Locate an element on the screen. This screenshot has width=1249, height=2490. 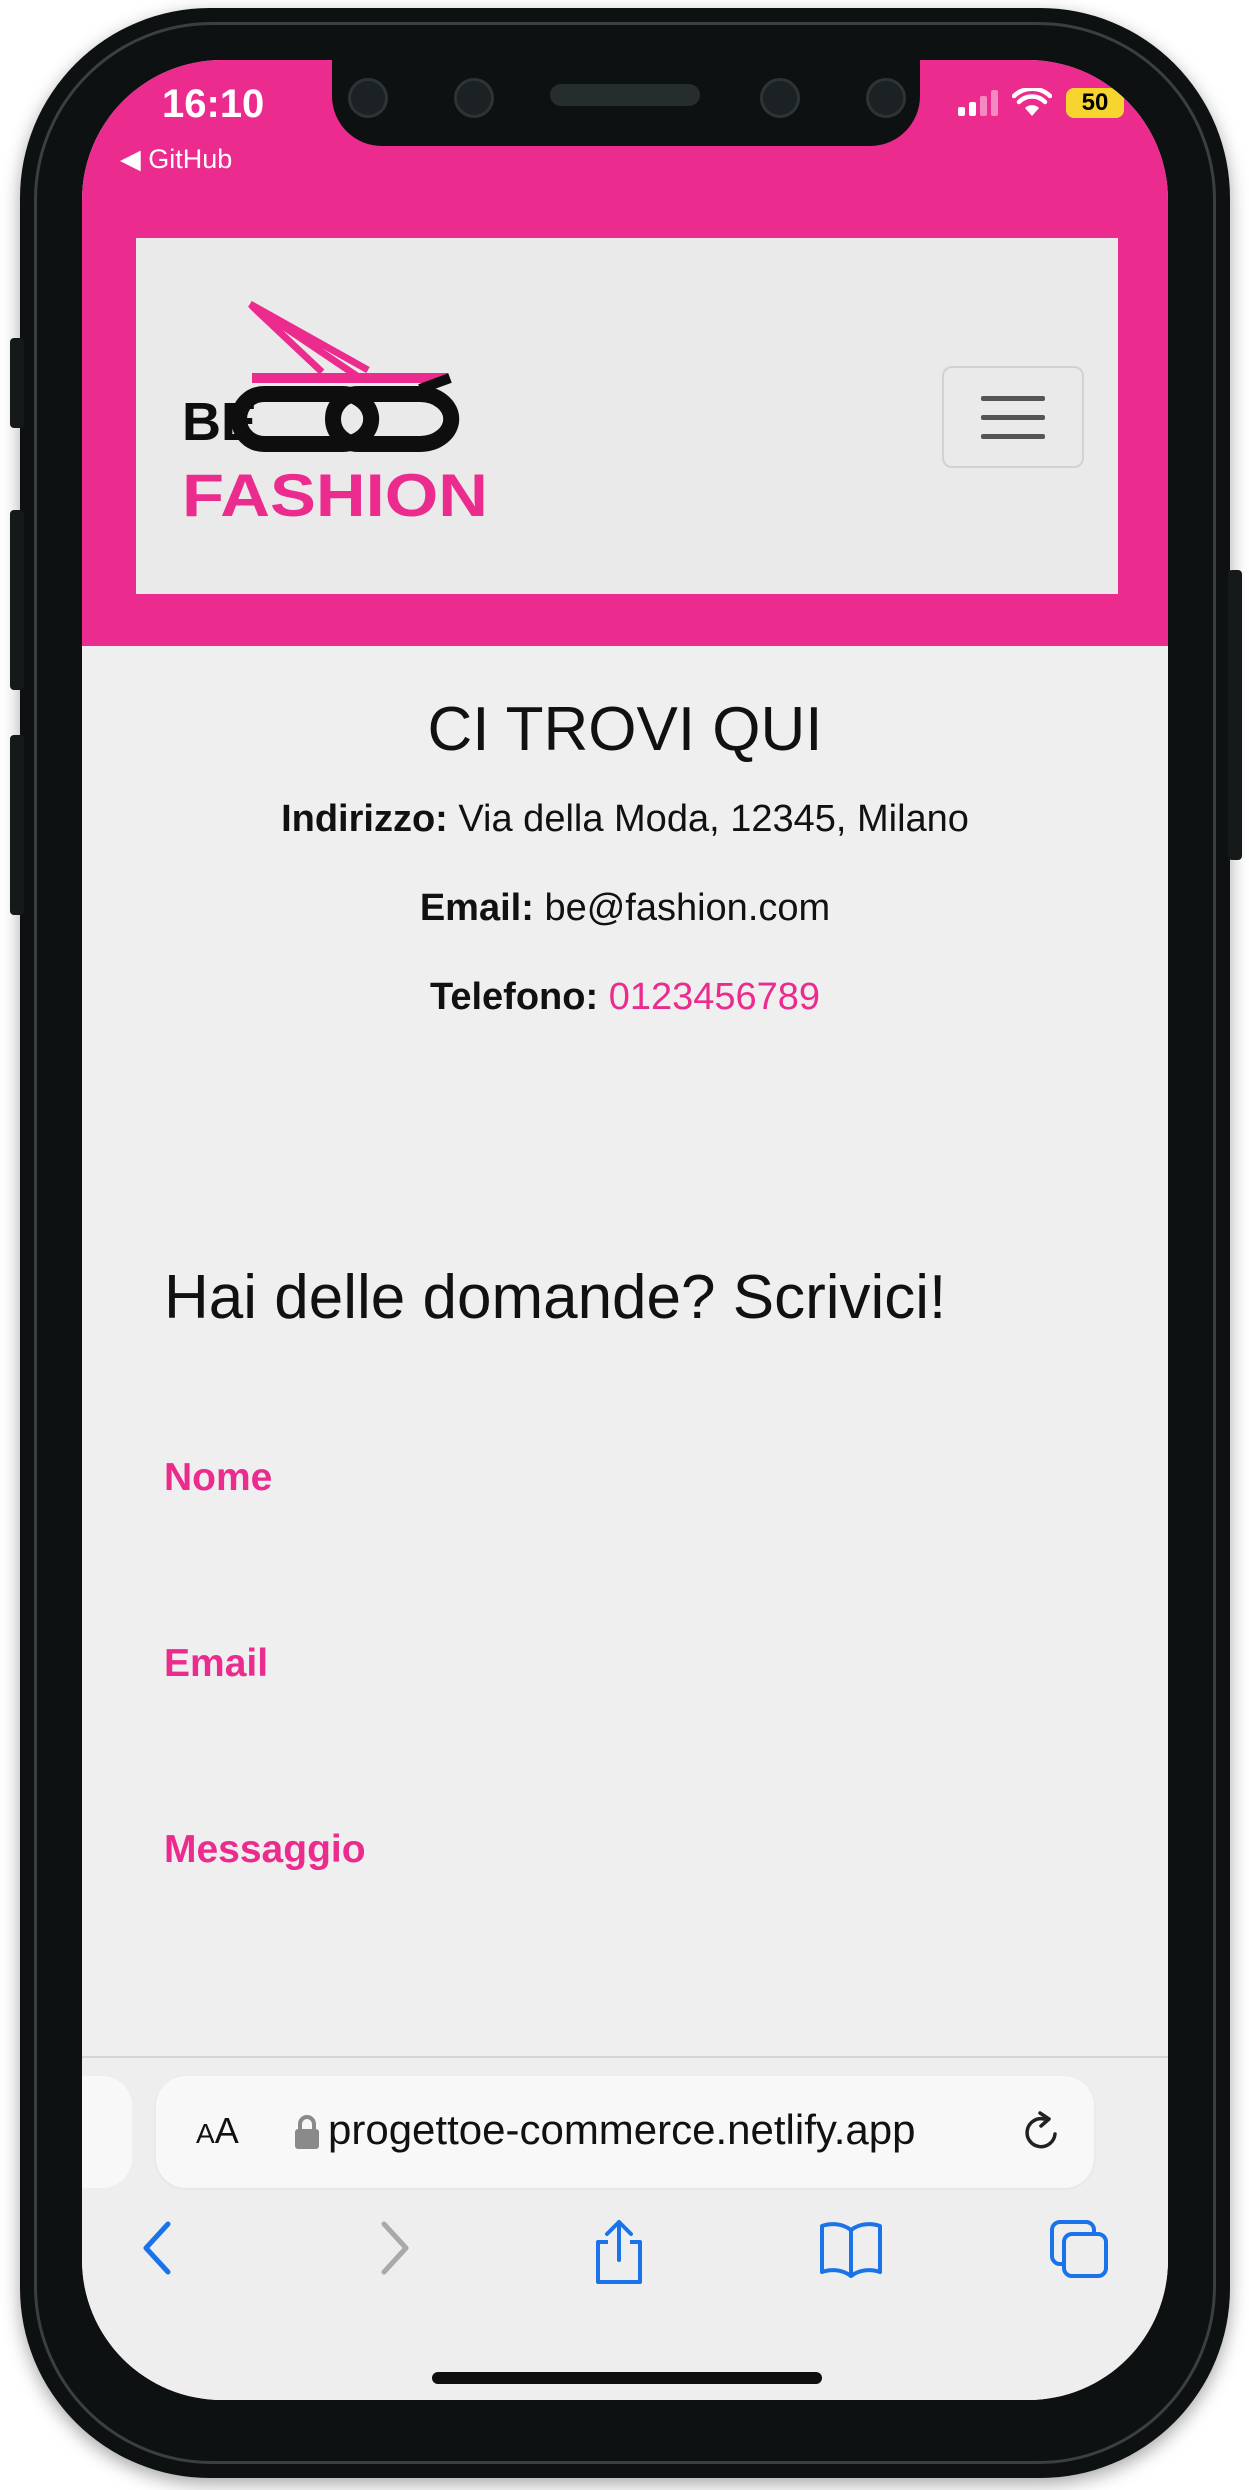
phone-link: 0123456789 is located at coordinates (714, 997).